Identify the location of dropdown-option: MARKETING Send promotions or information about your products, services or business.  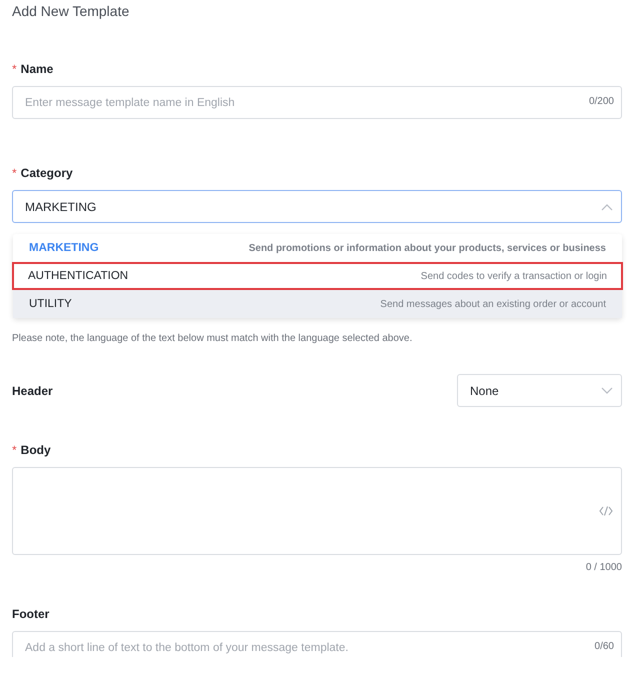
(317, 248).